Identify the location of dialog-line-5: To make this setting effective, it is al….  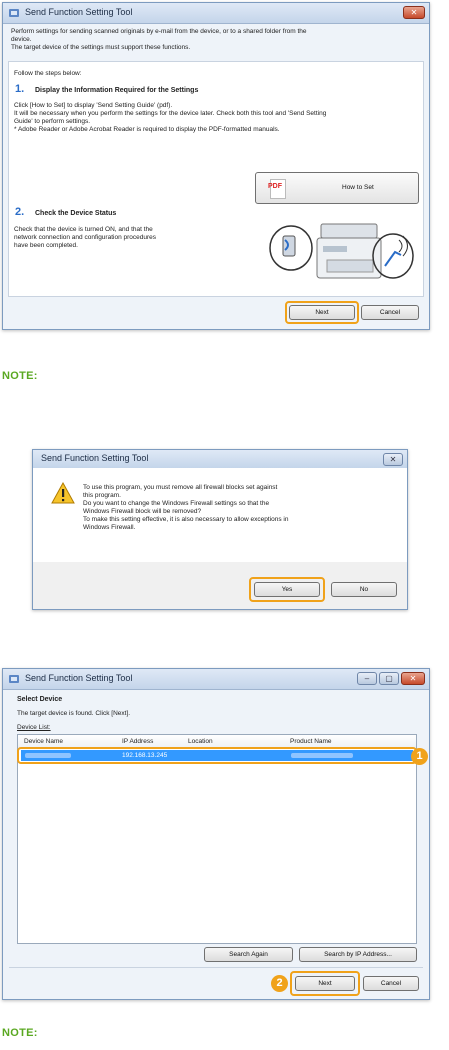
(186, 519).